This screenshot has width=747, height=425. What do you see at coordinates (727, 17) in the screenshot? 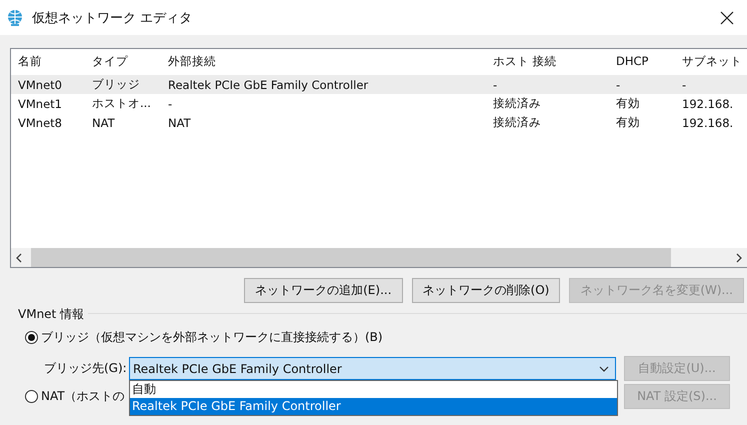
I see `close-icon` at bounding box center [727, 17].